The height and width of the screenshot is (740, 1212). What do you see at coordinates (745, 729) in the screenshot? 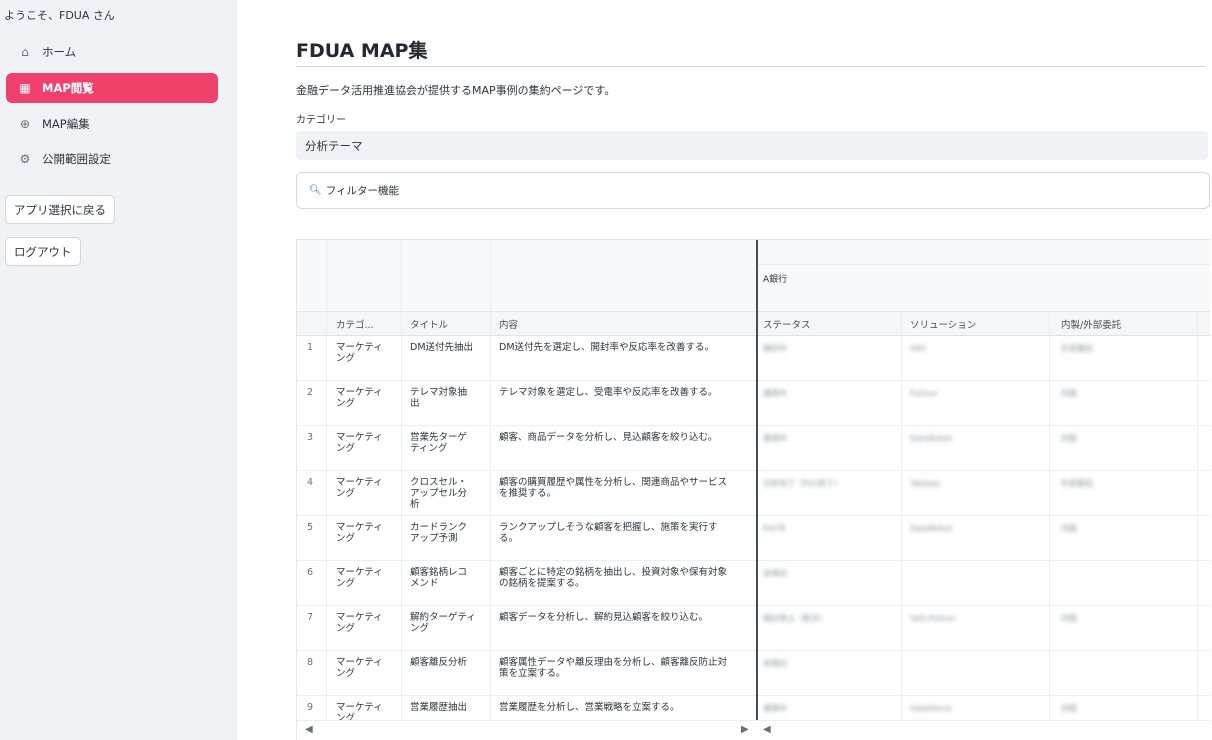
I see `chevron-right-icon: ▶` at bounding box center [745, 729].